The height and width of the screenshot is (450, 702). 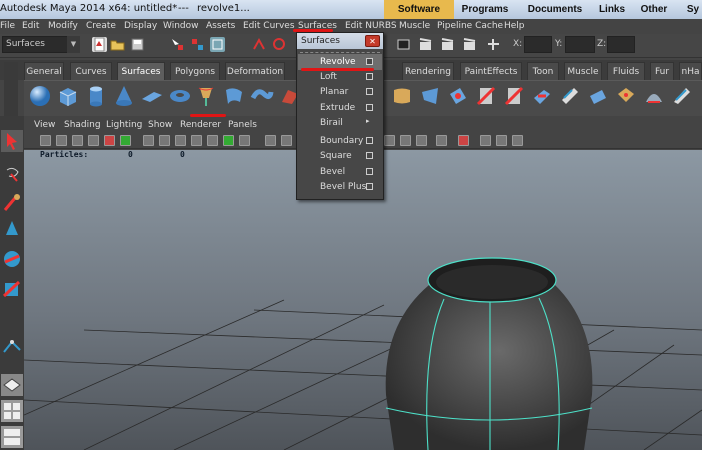 What do you see at coordinates (12, 437) in the screenshot?
I see `layout-two-icon` at bounding box center [12, 437].